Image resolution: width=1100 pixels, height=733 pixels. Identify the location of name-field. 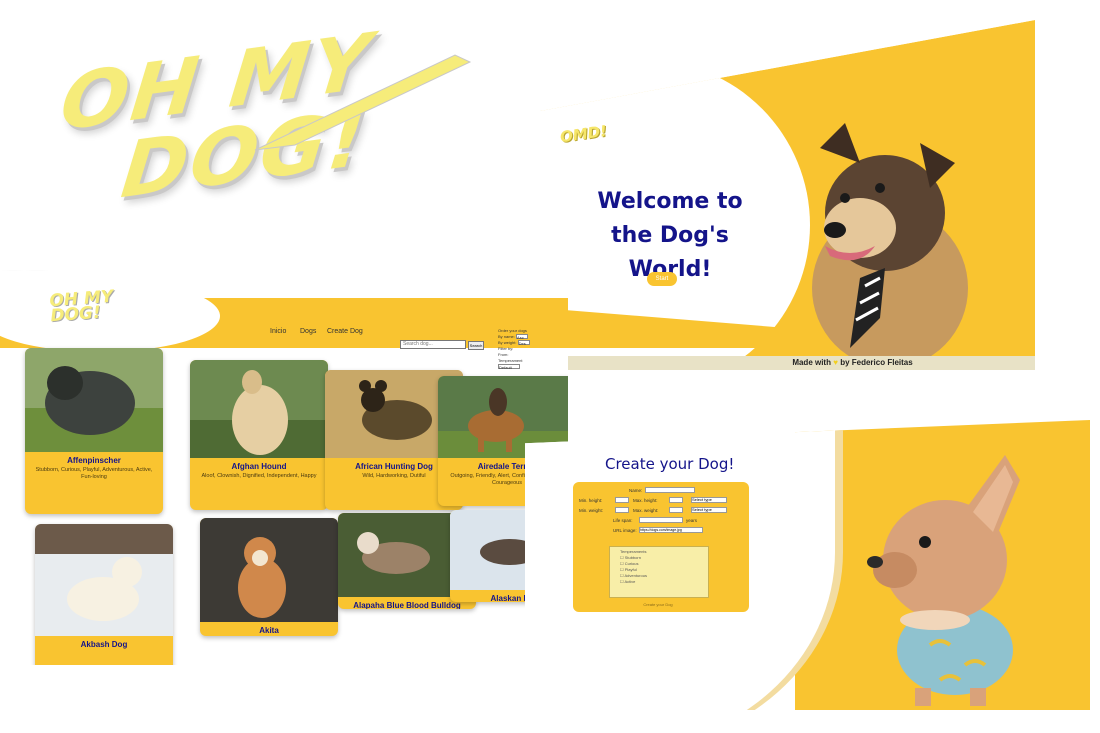
(670, 490).